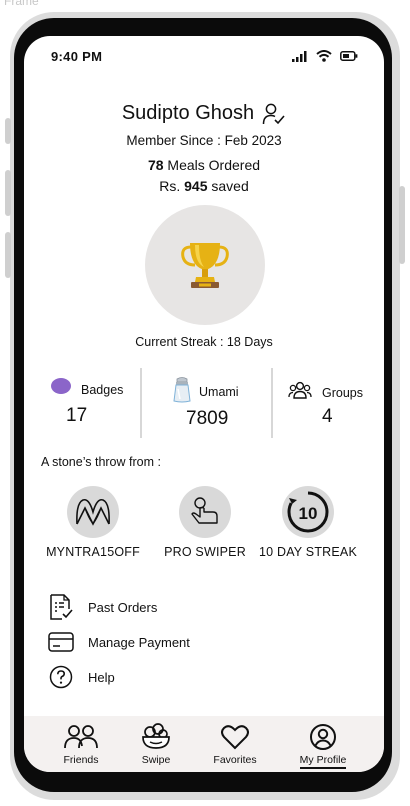  What do you see at coordinates (101, 462) in the screenshot?
I see `next-badges-title: A stone’s throw from :` at bounding box center [101, 462].